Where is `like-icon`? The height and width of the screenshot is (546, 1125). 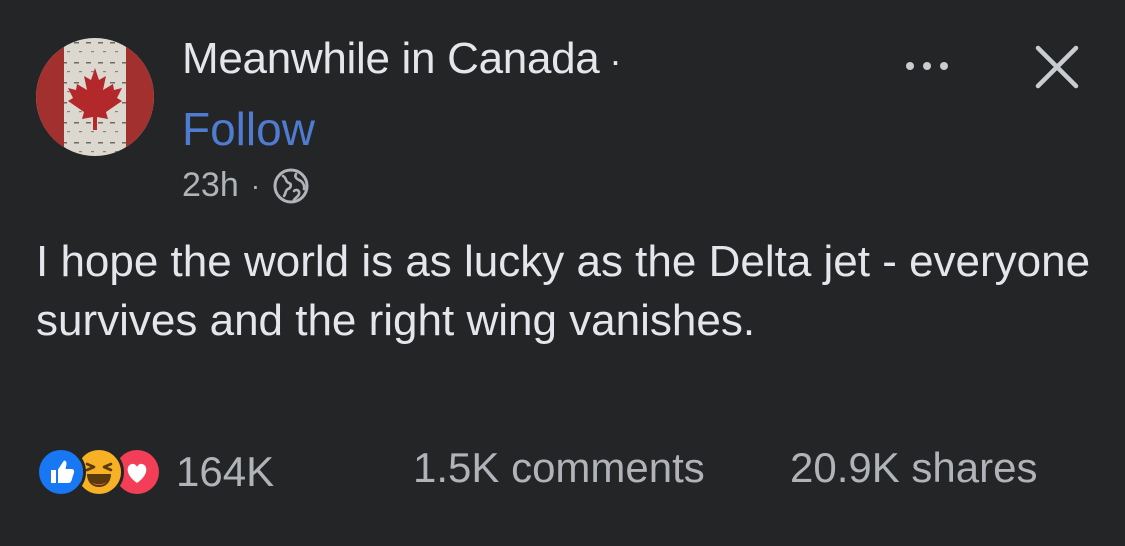
like-icon is located at coordinates (61, 472).